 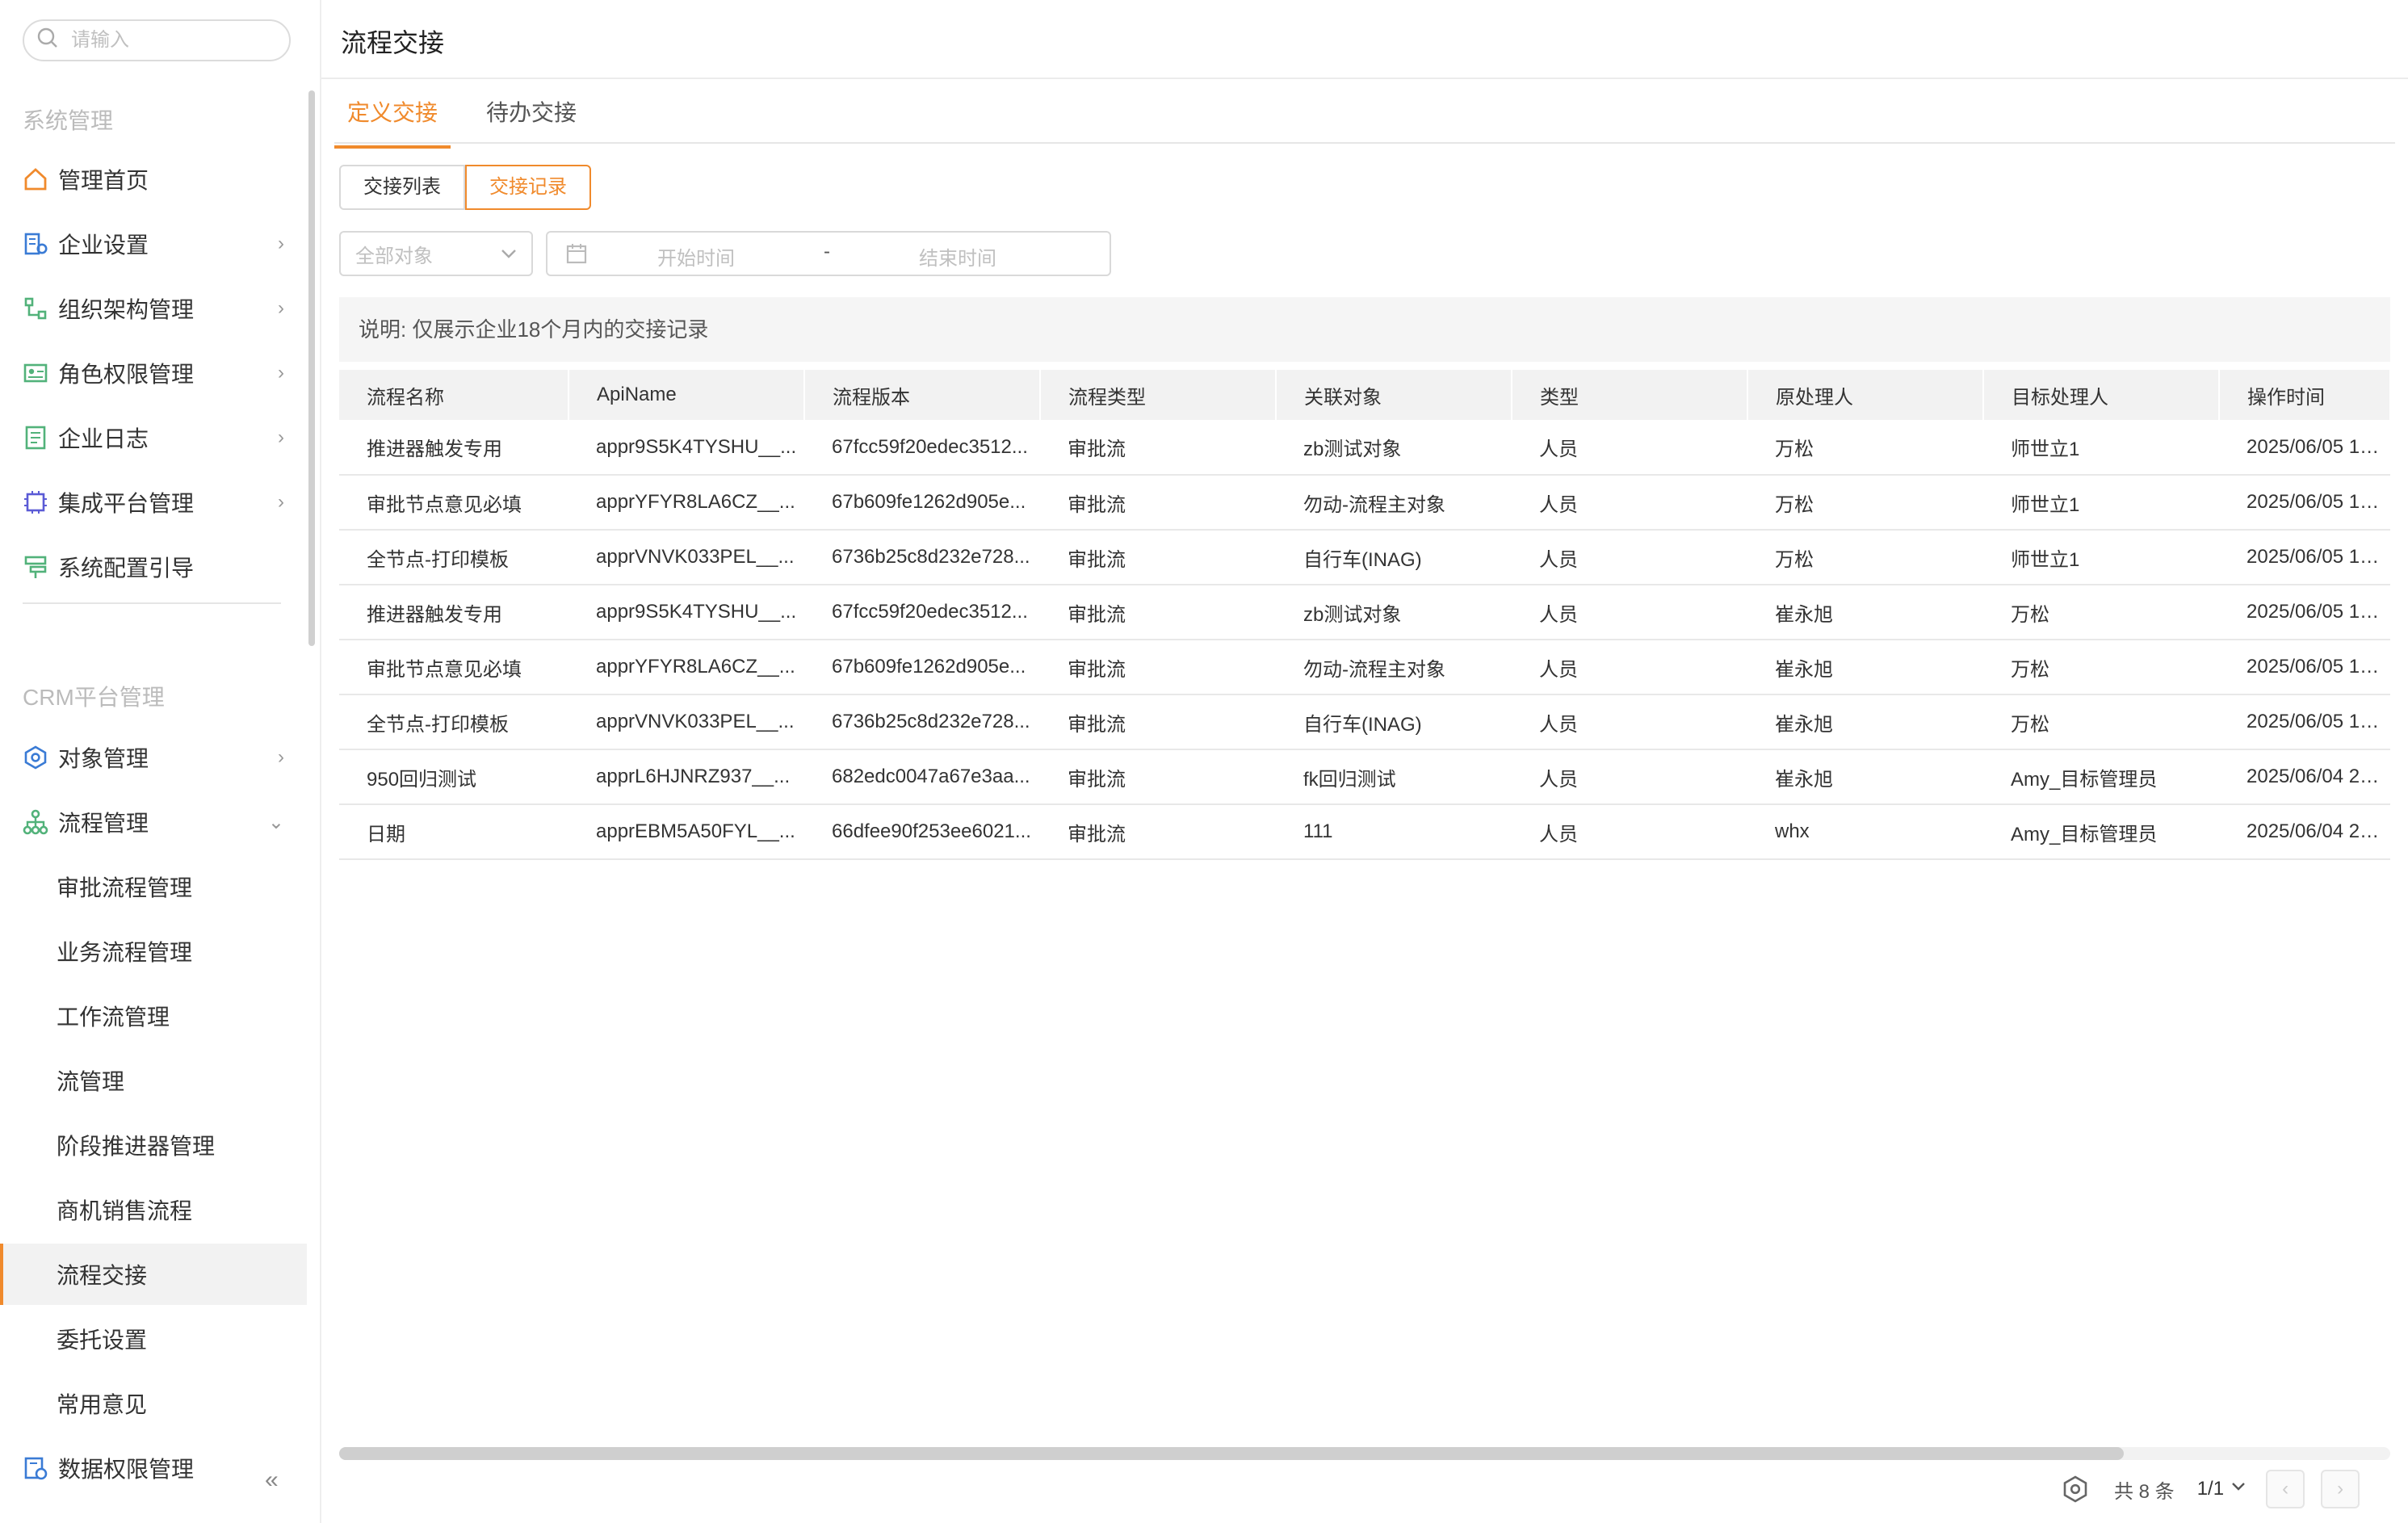 I want to click on sidebar-subitem-business-process: 业务流程管理, so click(x=153, y=951).